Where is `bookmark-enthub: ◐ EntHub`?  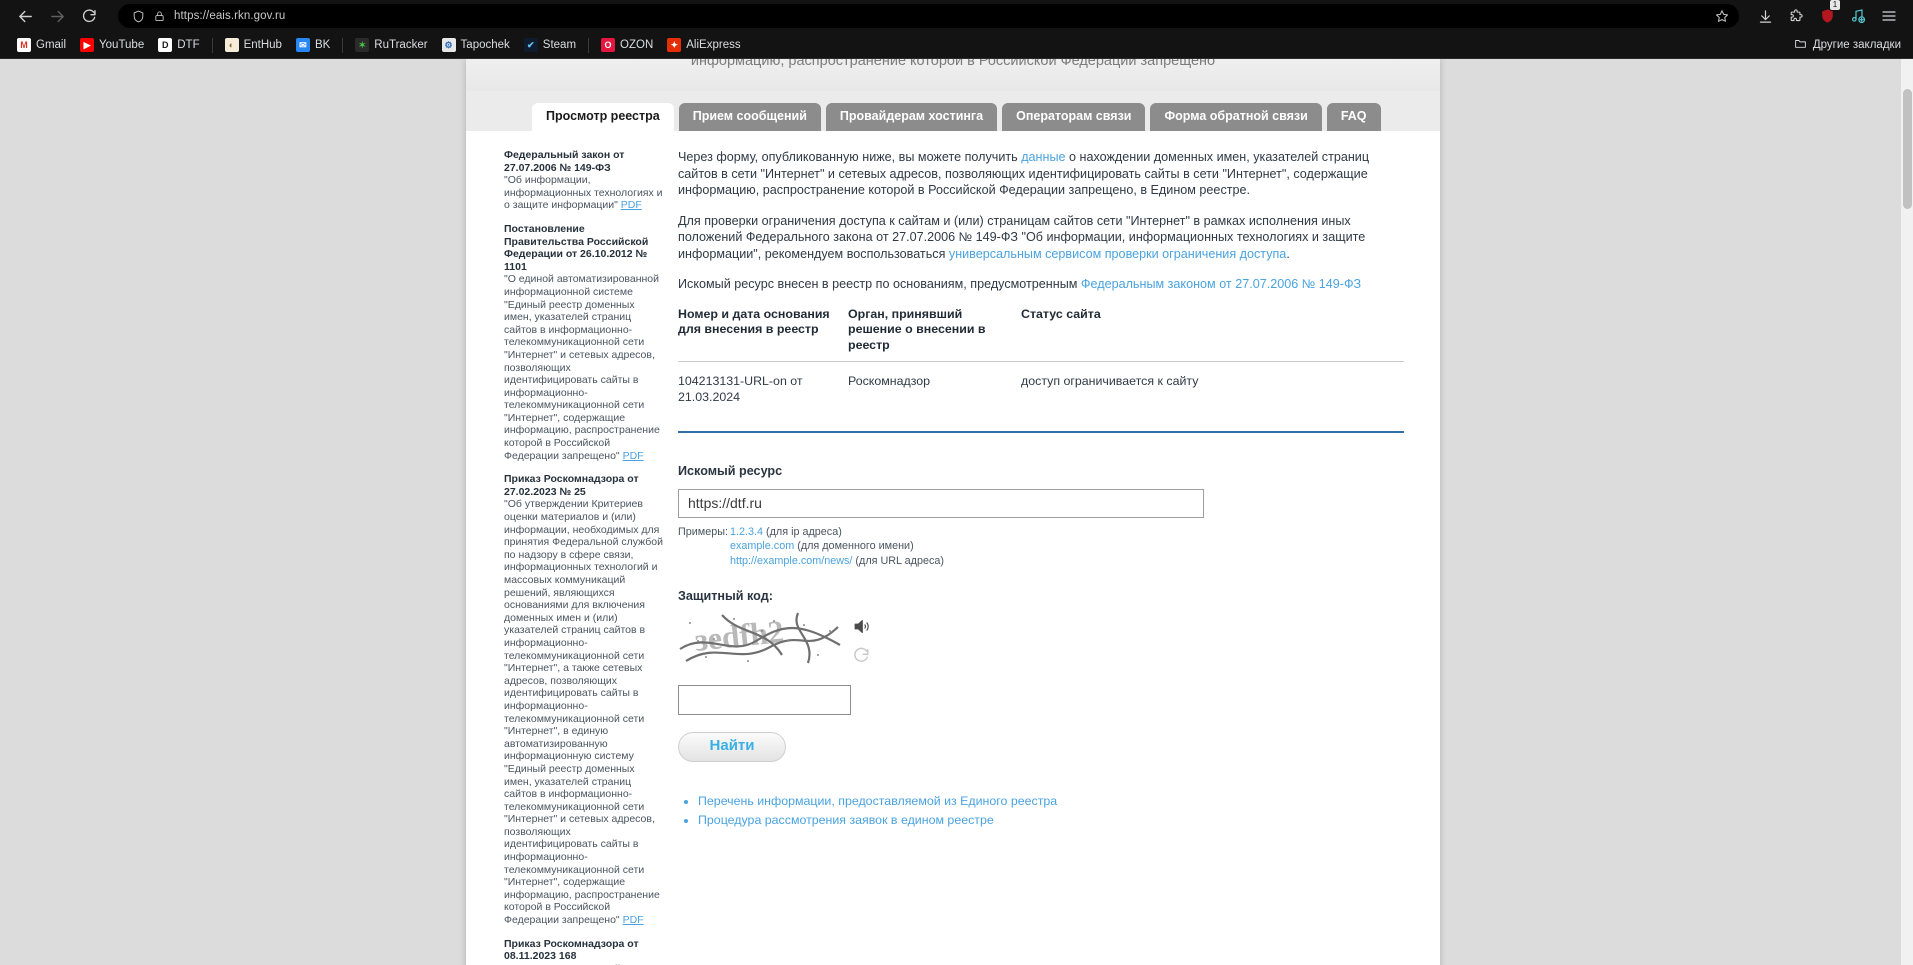
bookmark-enthub: ◐ EntHub is located at coordinates (253, 45).